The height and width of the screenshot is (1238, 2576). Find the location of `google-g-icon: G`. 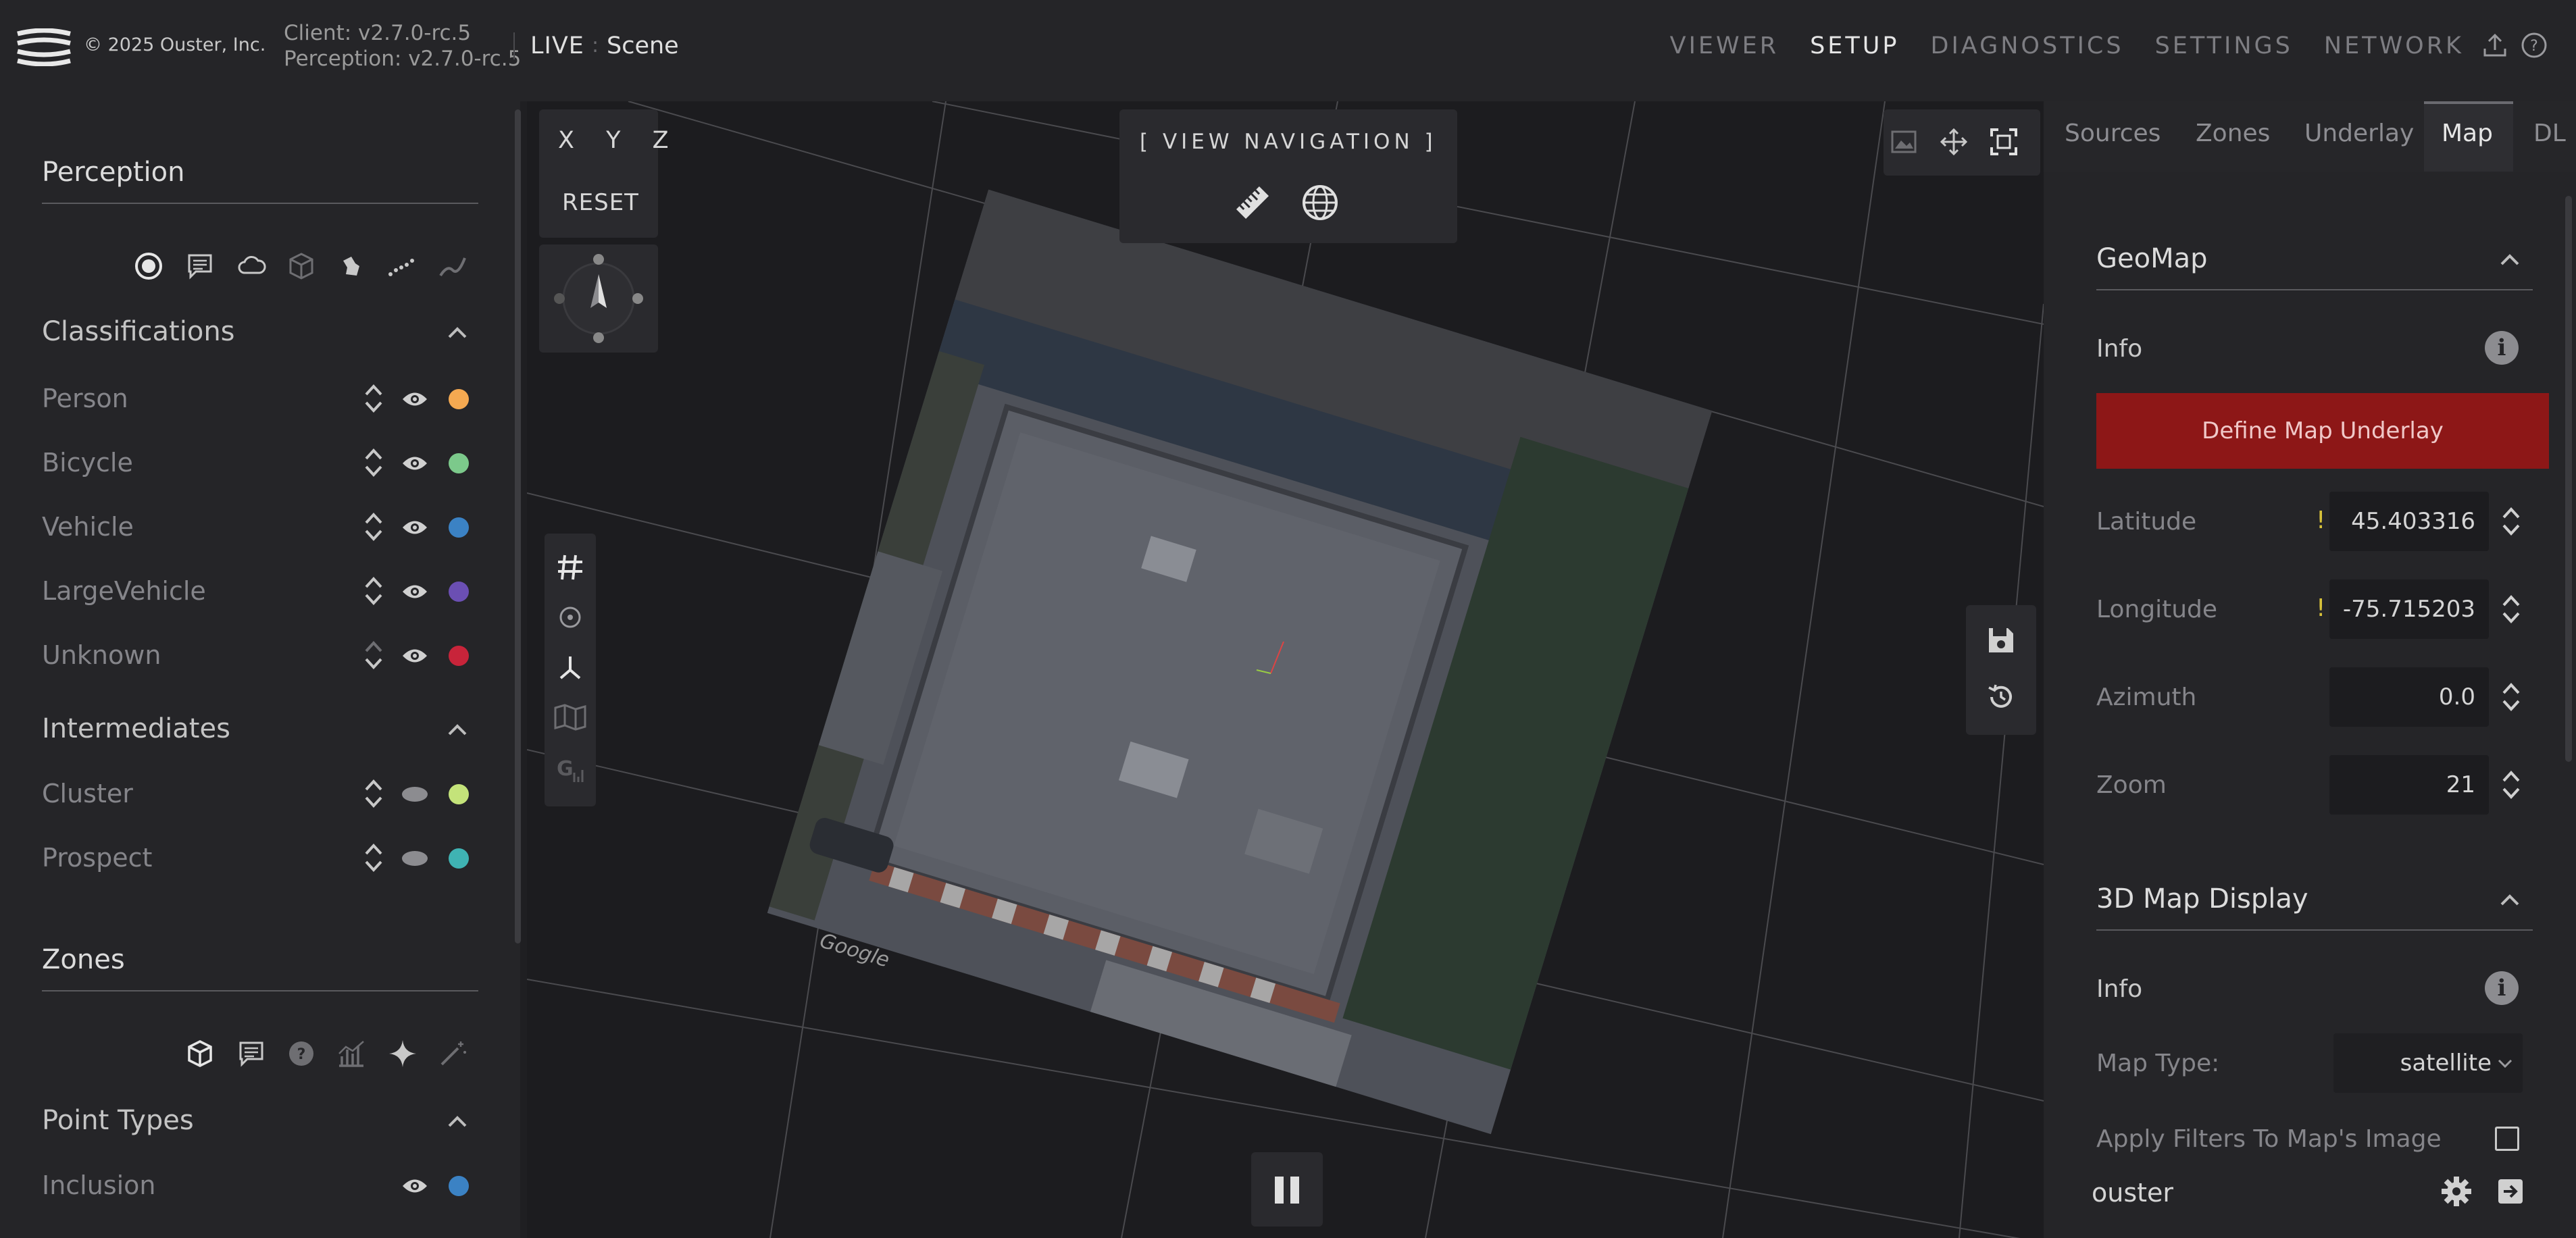

google-g-icon: G is located at coordinates (570, 768).